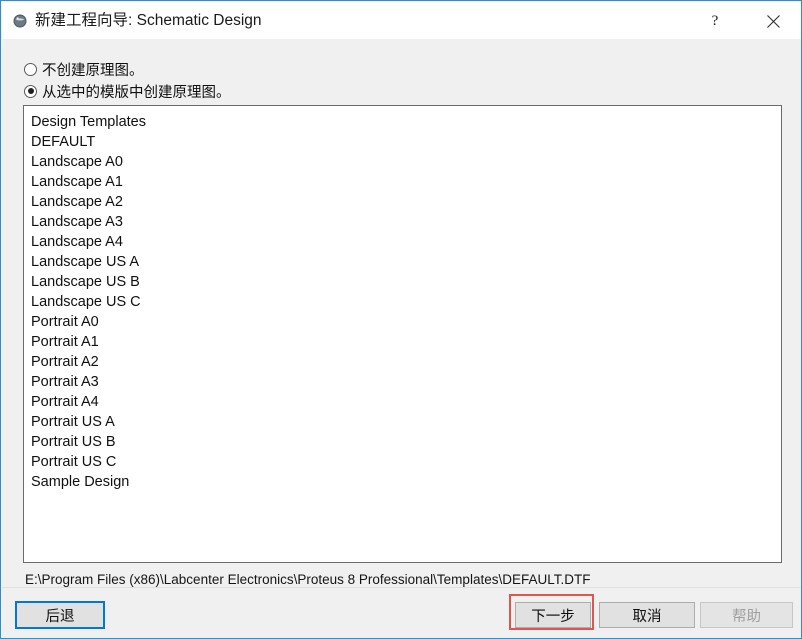  What do you see at coordinates (402, 462) in the screenshot?
I see `list-item: Portrait US C` at bounding box center [402, 462].